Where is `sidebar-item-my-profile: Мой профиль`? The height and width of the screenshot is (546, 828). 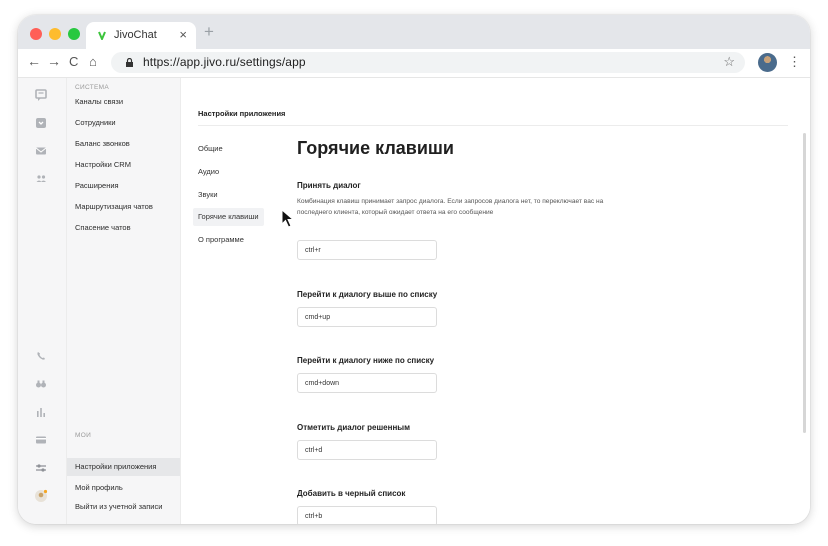 sidebar-item-my-profile: Мой профиль is located at coordinates (99, 488).